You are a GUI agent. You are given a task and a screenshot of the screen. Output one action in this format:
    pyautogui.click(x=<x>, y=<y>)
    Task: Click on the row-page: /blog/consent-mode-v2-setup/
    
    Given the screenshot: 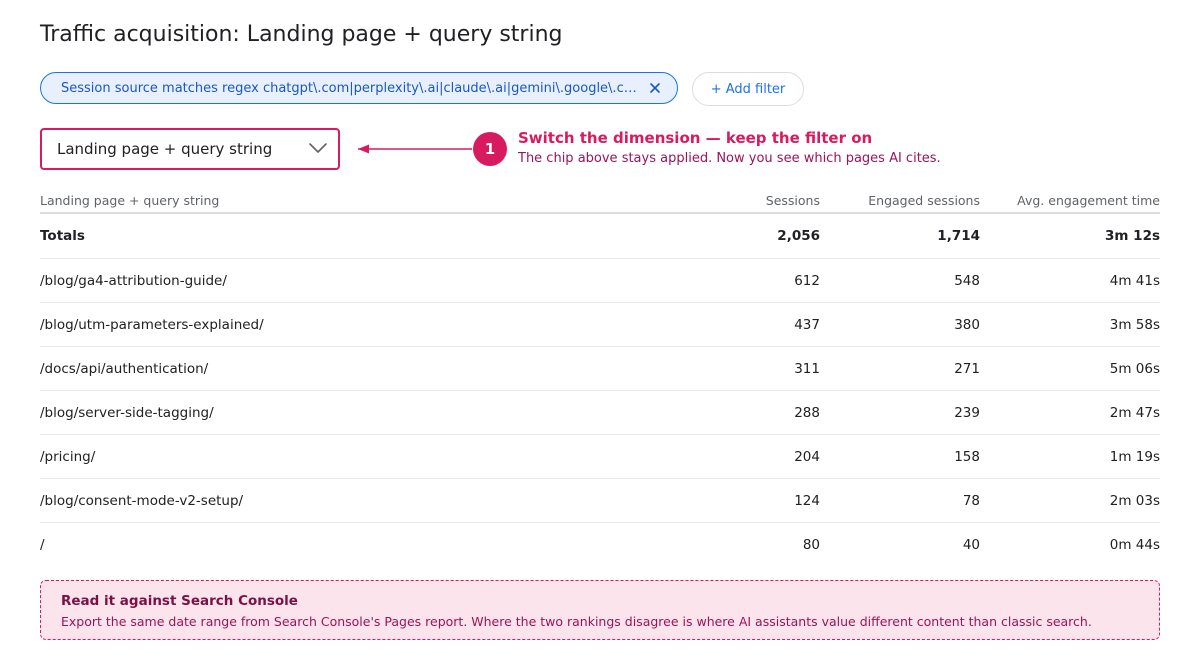 What is the action you would take?
    pyautogui.click(x=142, y=500)
    